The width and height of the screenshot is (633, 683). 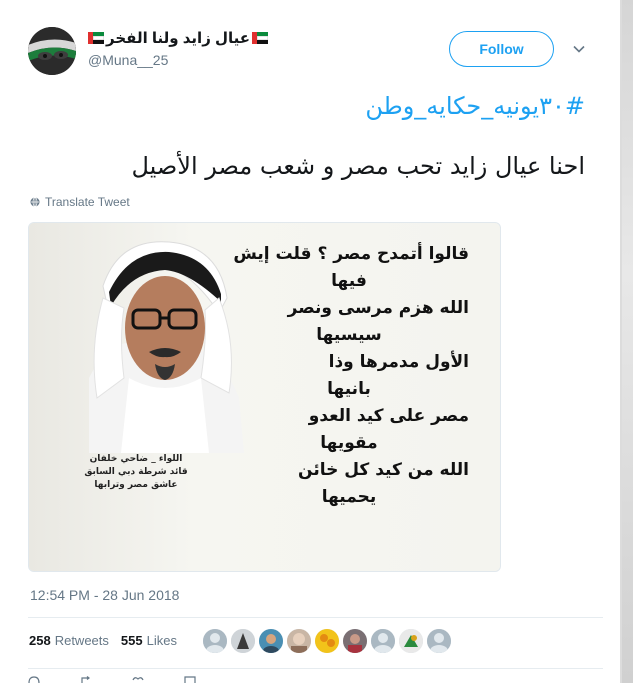 What do you see at coordinates (398, 362) in the screenshot?
I see `poem-line: الأول مدمرها وذا` at bounding box center [398, 362].